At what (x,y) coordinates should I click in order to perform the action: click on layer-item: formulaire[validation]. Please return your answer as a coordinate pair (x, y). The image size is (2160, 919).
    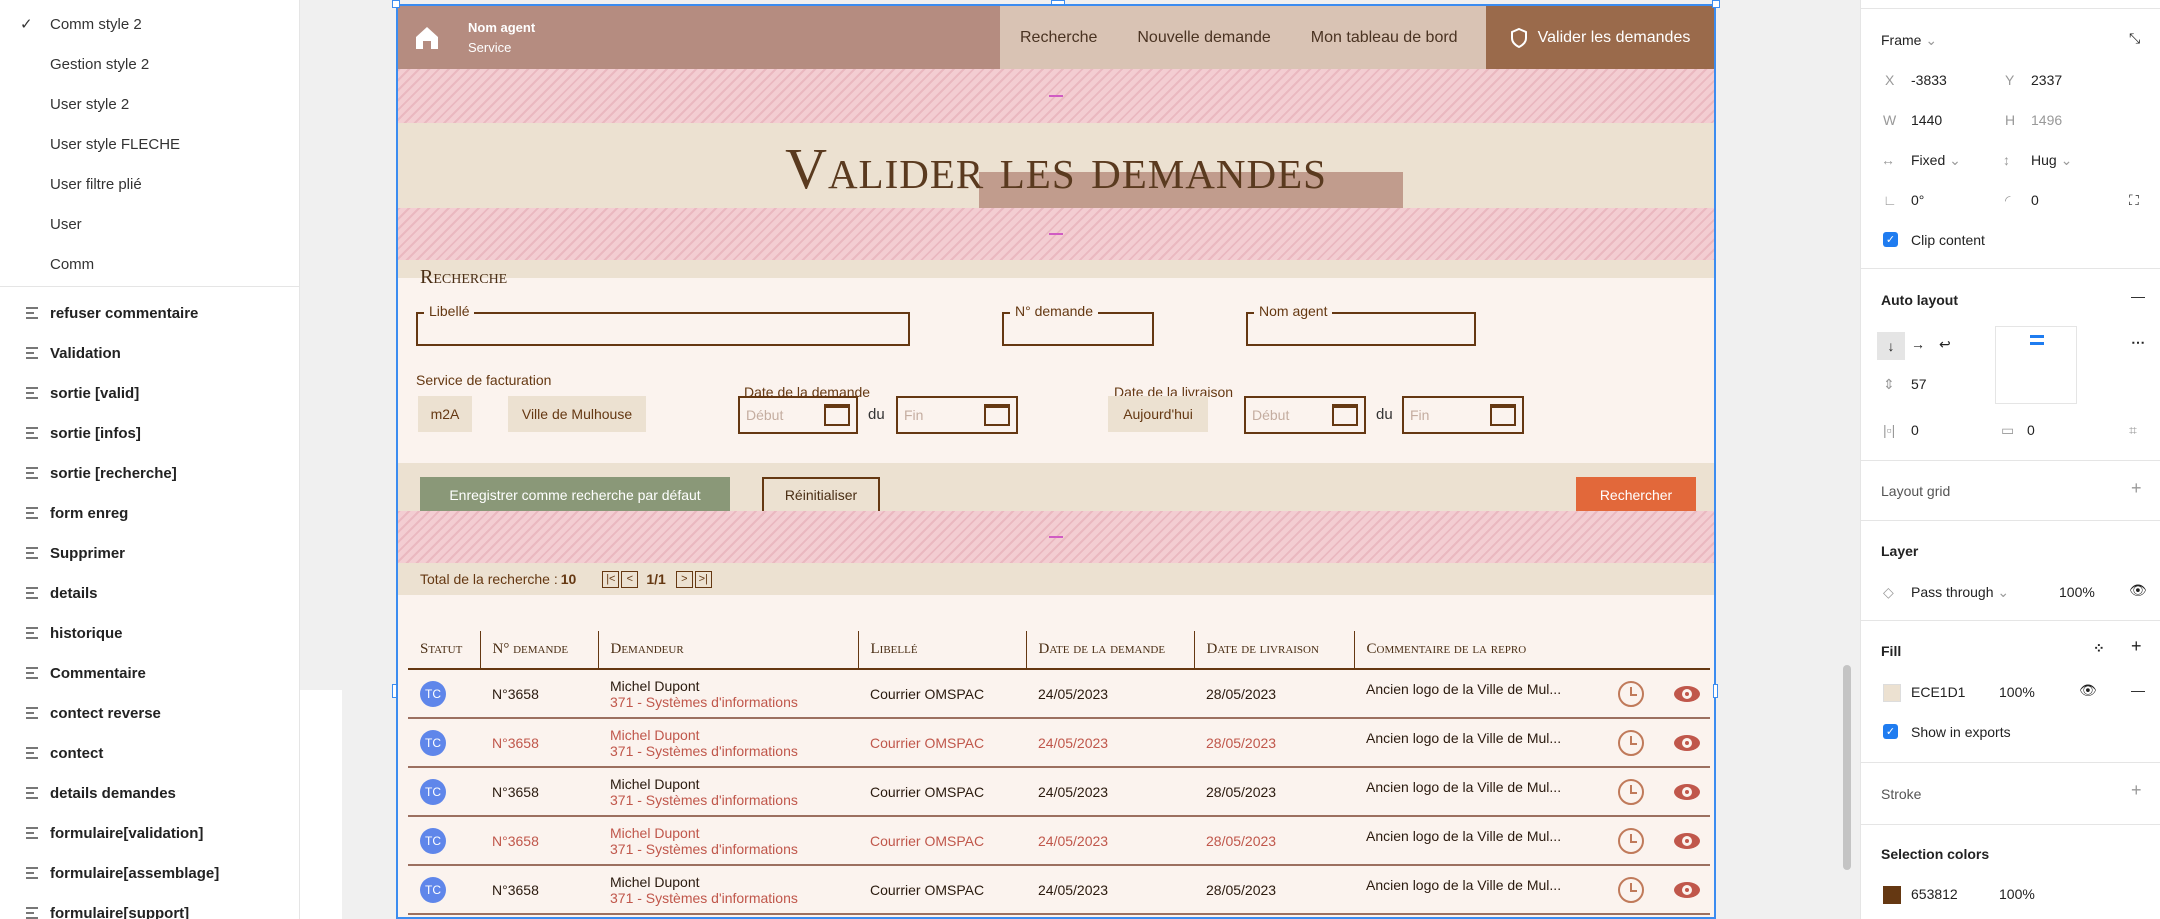
    Looking at the image, I should click on (149, 833).